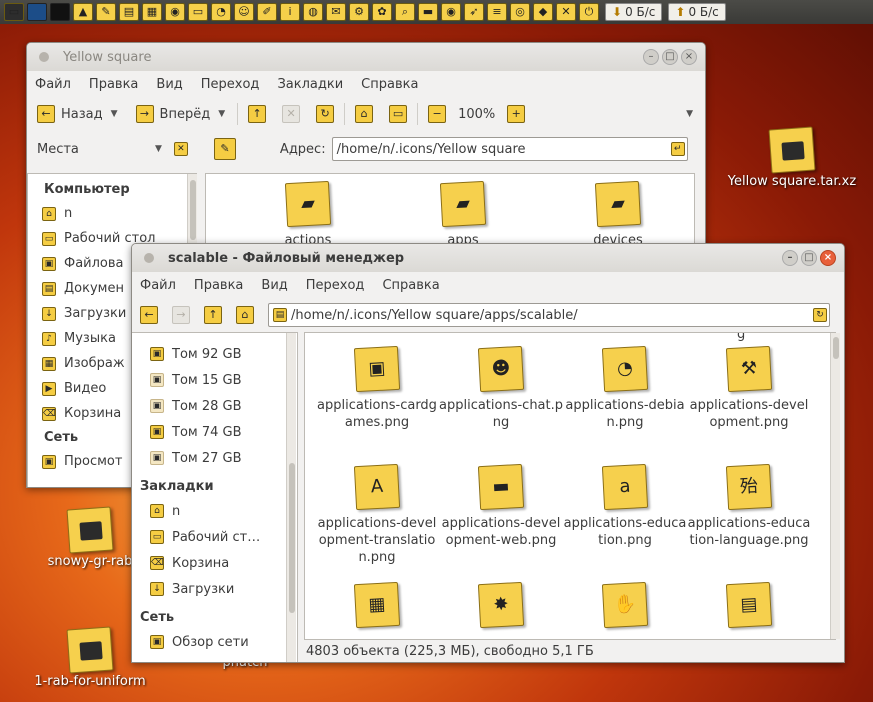  I want to click on launcher-gimp-icon: ✎, so click(106, 12).